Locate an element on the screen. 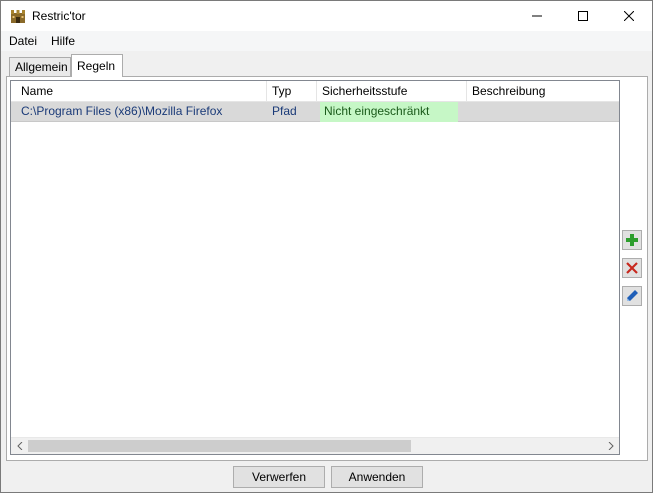 Image resolution: width=653 pixels, height=493 pixels. column-header-row: Name Typ Sicherheitsstufe Beschreibung is located at coordinates (315, 91).